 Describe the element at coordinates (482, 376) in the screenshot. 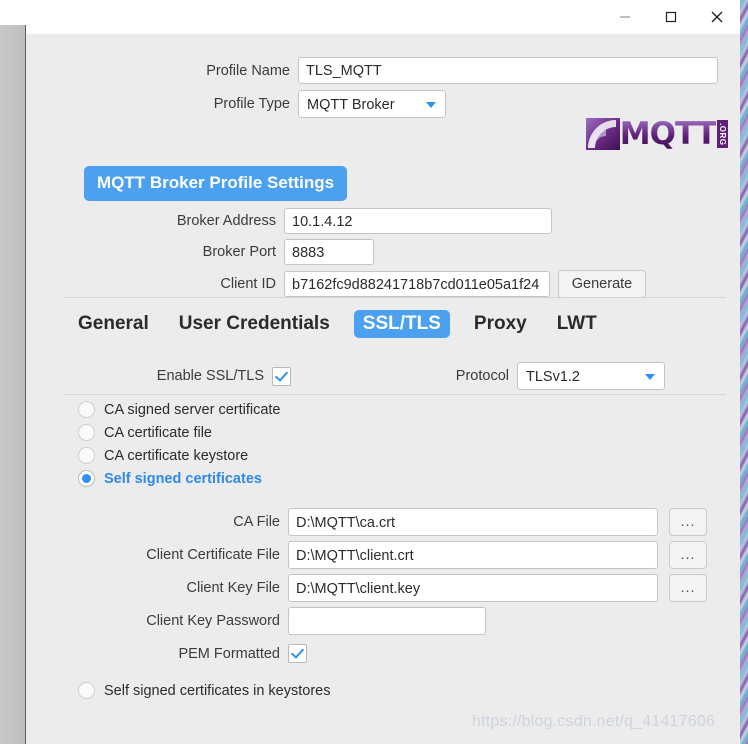

I see `protocol-label: Protocol` at that location.